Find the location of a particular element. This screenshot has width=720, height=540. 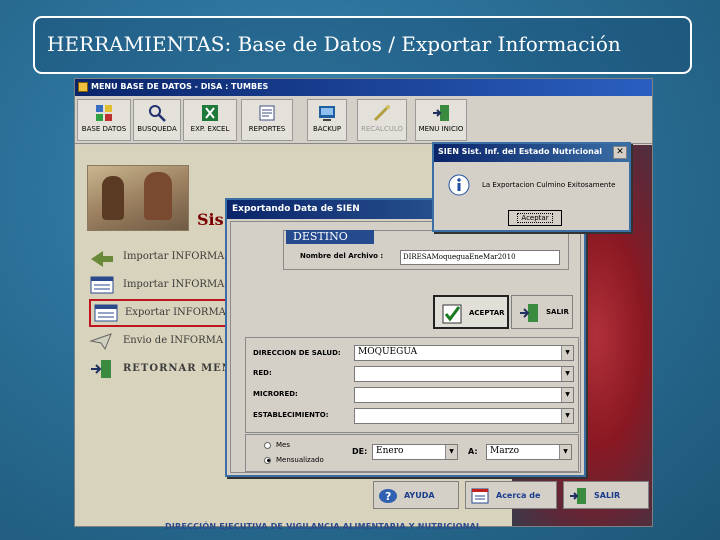

toolbar-base-datos-button: BASE DATOS is located at coordinates (104, 120).